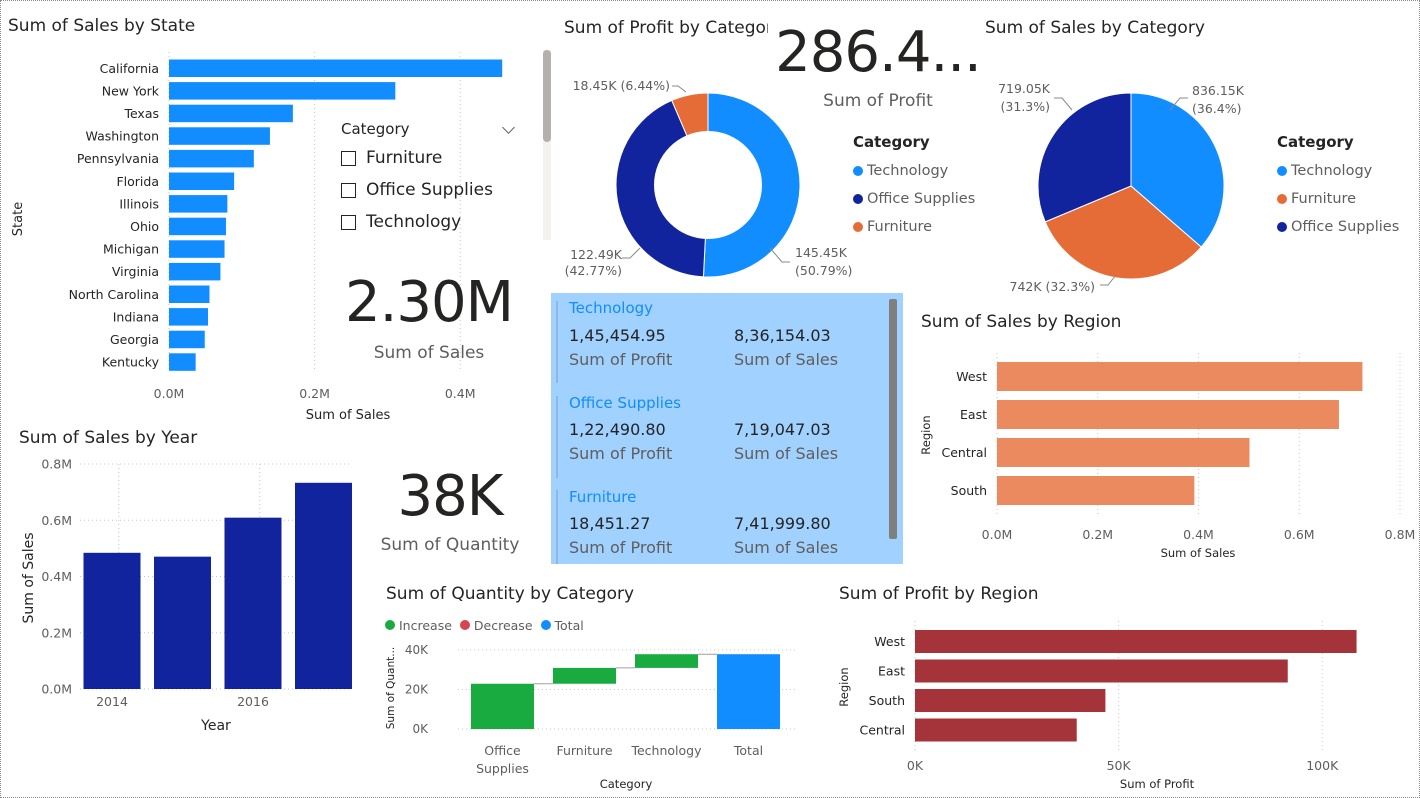 This screenshot has width=1420, height=798. Describe the element at coordinates (510, 594) in the screenshot. I see `quantity-by-category-title: Sum of Quantity by Category` at that location.